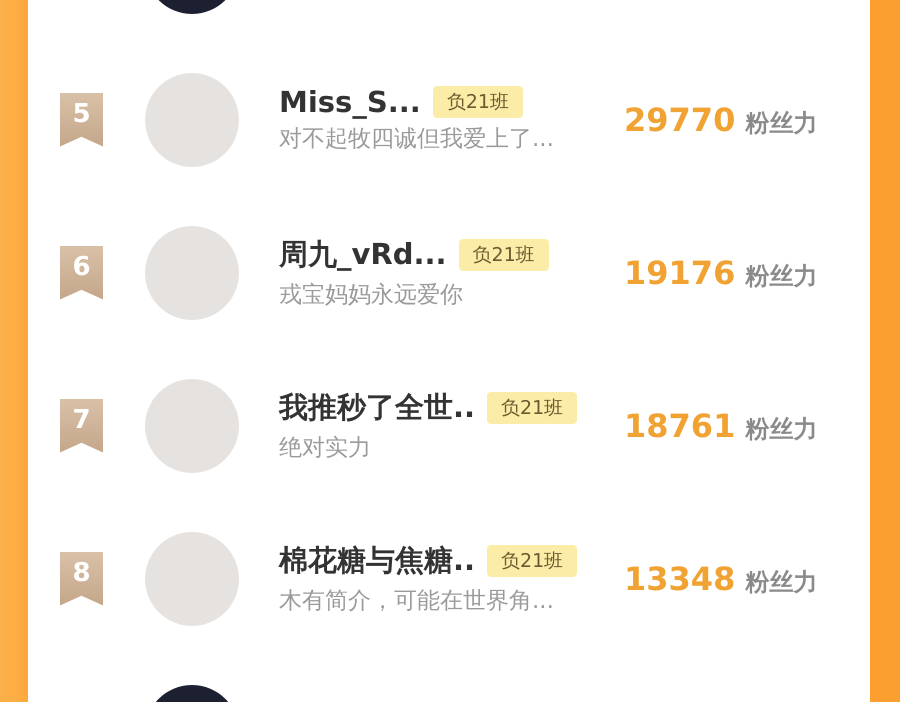 This screenshot has width=900, height=702. What do you see at coordinates (680, 579) in the screenshot?
I see `fan-score: 13348` at bounding box center [680, 579].